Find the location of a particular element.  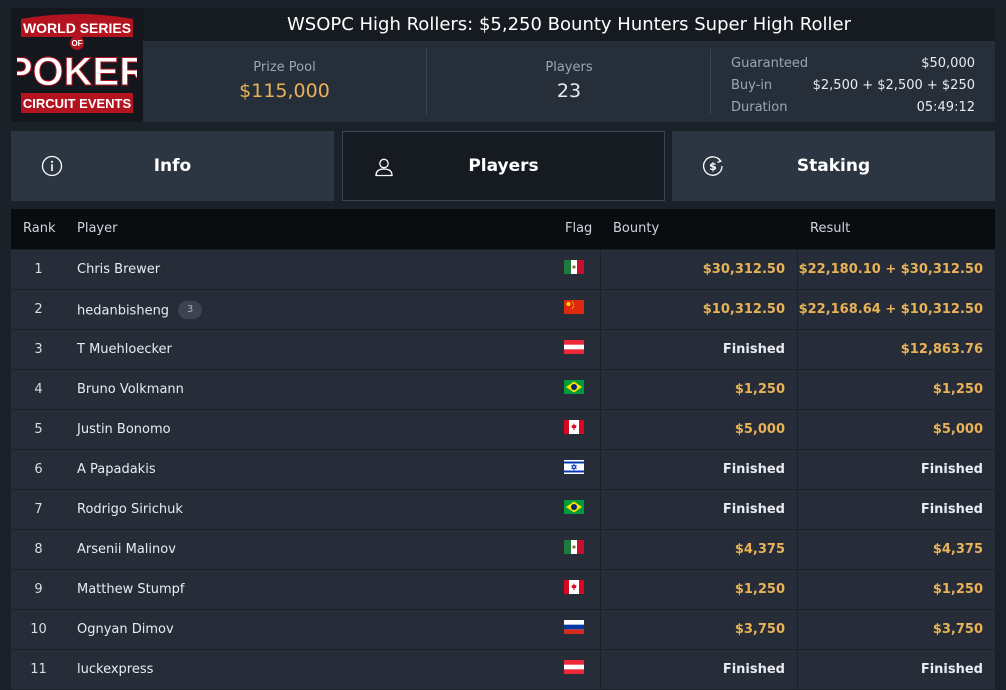

rank-cell: 7 is located at coordinates (38, 509).